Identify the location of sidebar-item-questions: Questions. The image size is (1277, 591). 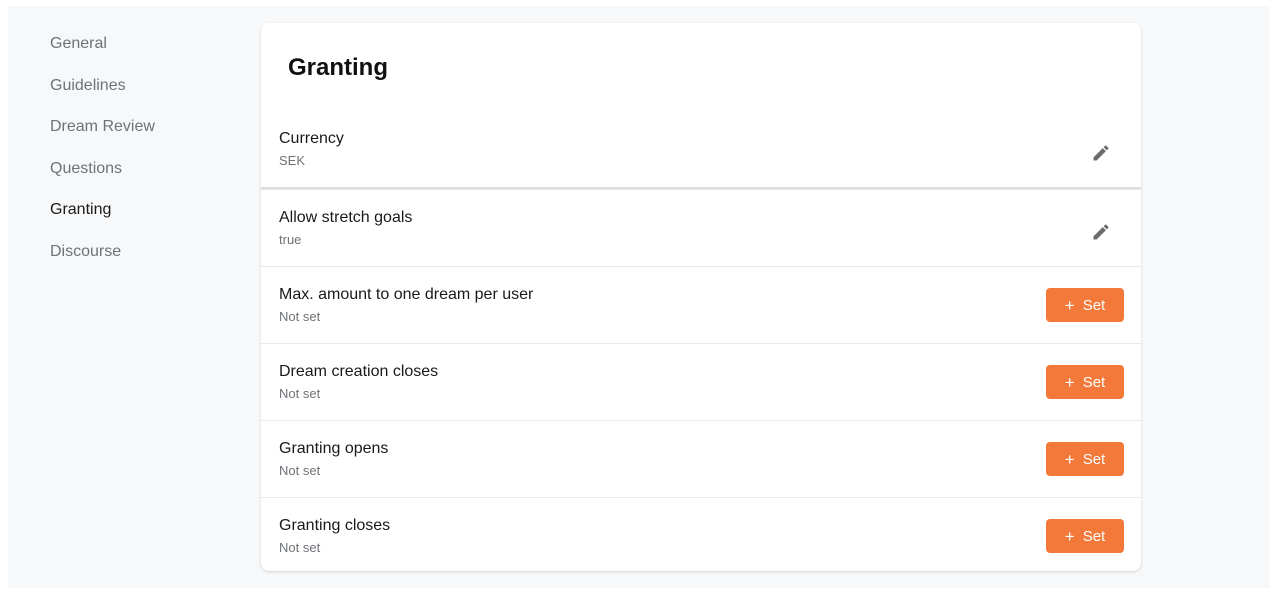
(150, 169).